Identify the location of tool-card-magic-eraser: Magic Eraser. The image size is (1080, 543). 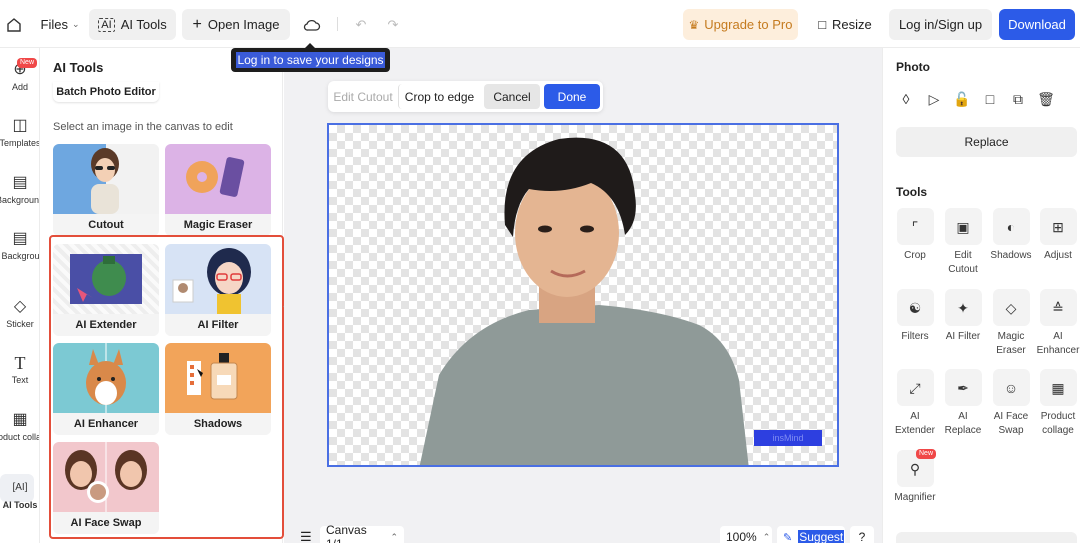
(218, 190).